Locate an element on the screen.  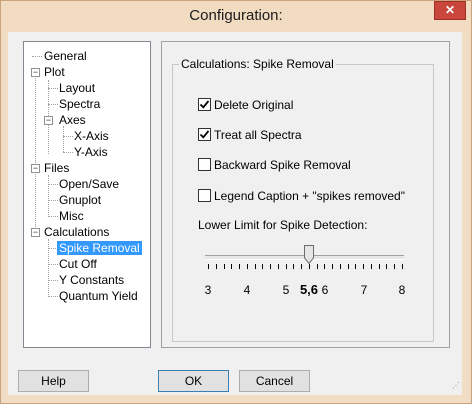
spike-detection-label: Lower Limit for Spike Detection: is located at coordinates (283, 225).